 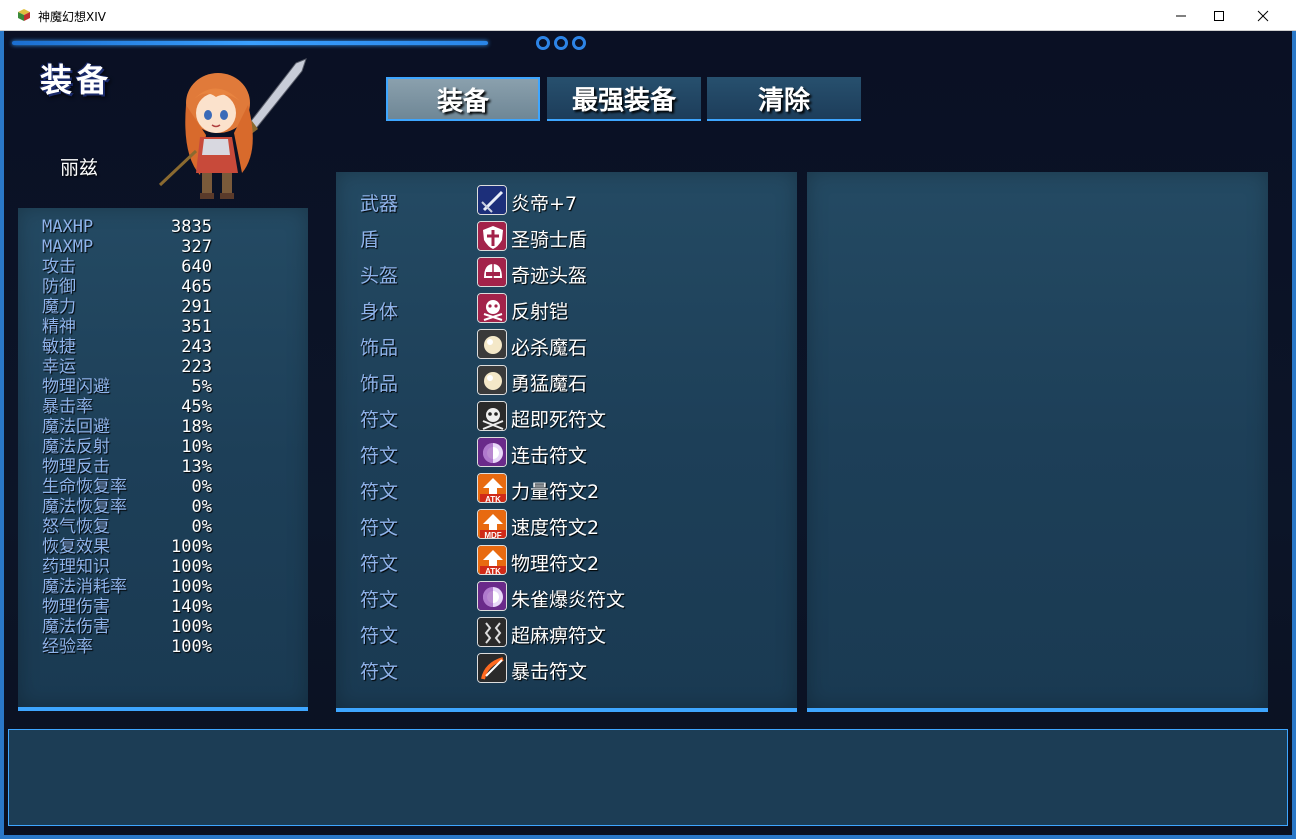 I want to click on stat-row: 生命恢复率 0%, so click(x=127, y=487).